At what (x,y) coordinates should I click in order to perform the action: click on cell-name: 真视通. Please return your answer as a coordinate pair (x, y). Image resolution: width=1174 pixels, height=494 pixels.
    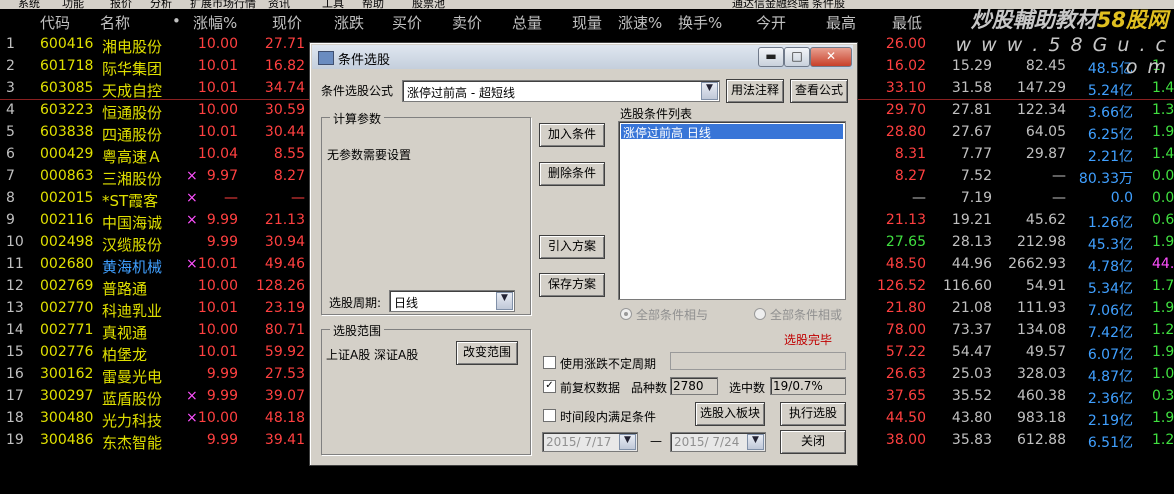
    Looking at the image, I should click on (125, 333).